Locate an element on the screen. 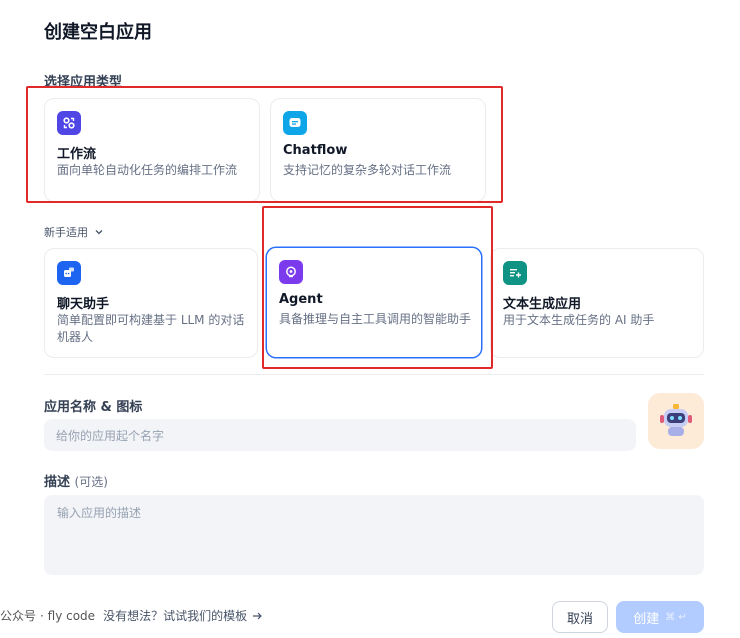 The height and width of the screenshot is (638, 740). name-label: 应用名称 & 图标 is located at coordinates (93, 407).